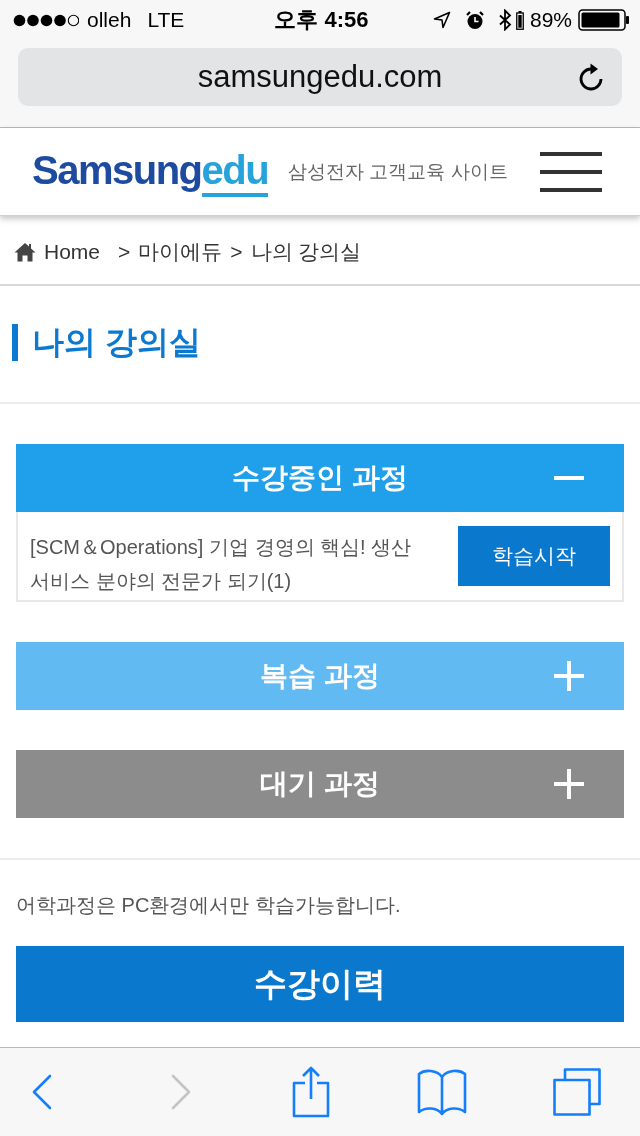 The width and height of the screenshot is (640, 1136). I want to click on tabs-icon, so click(577, 1092).